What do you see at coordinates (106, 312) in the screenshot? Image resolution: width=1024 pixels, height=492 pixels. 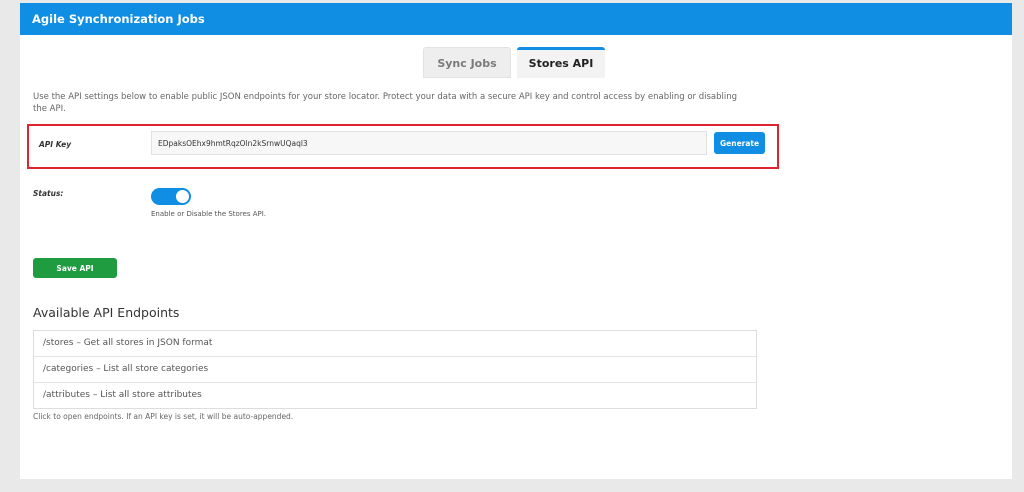 I see `endpoints-title: Available API Endpoints` at bounding box center [106, 312].